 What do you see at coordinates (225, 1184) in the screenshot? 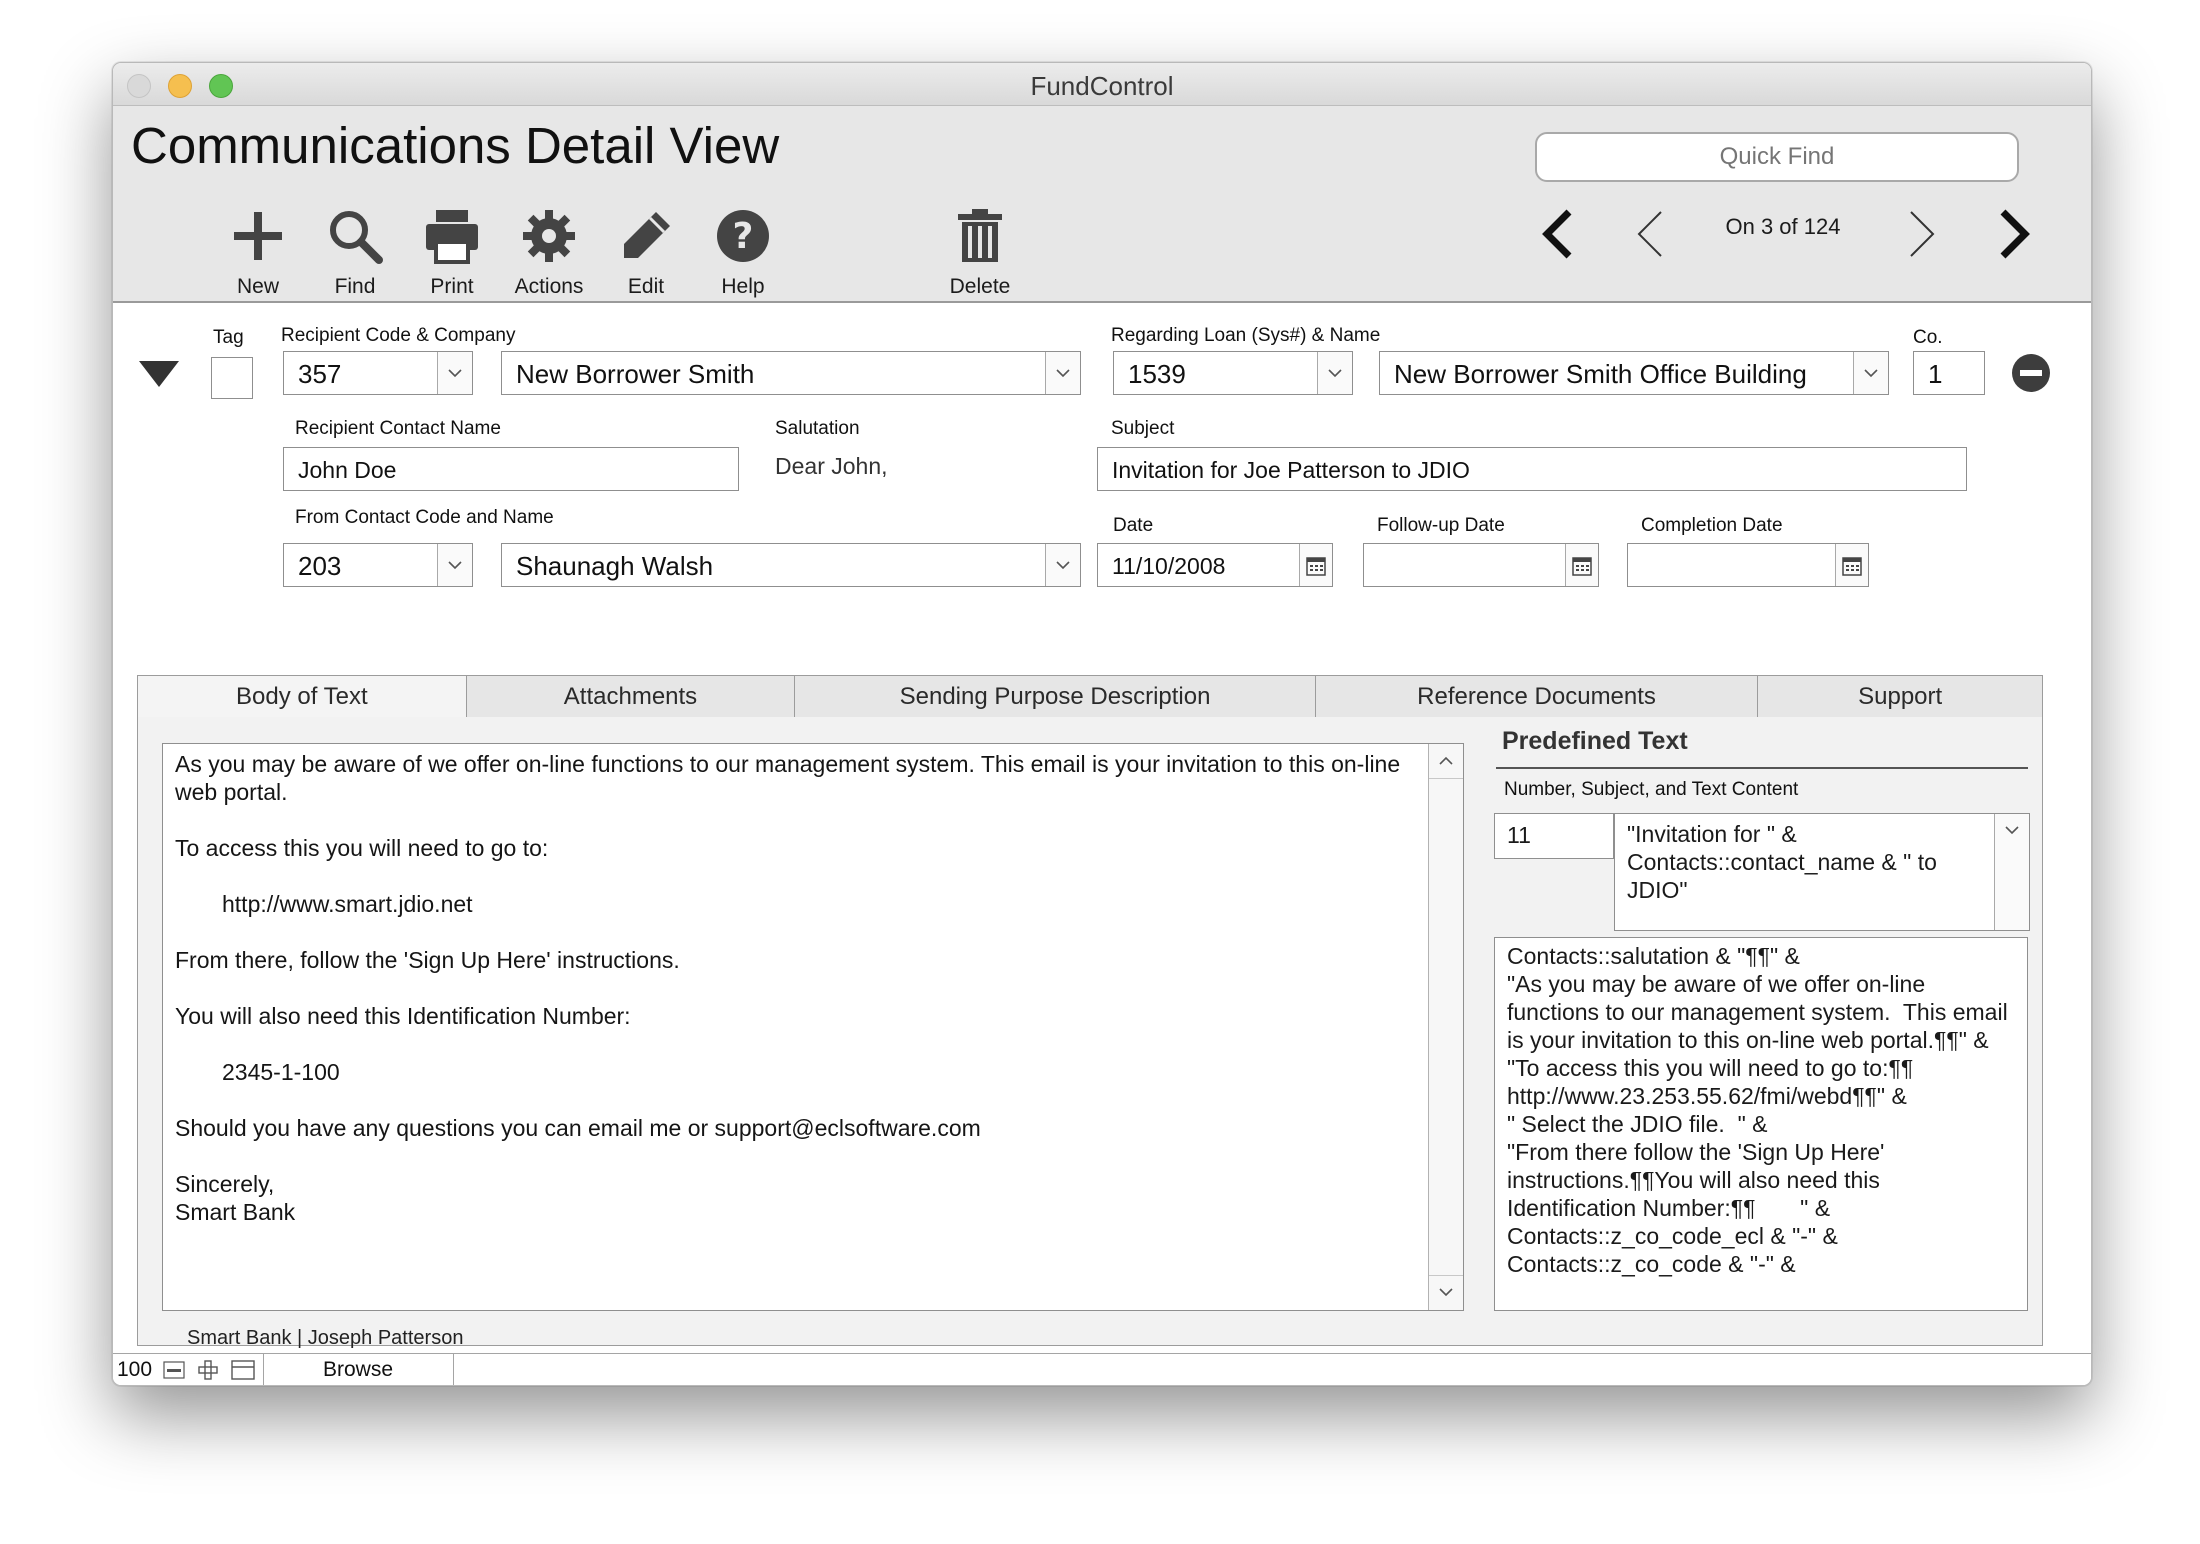
I see `body-closing: Sincerely,` at bounding box center [225, 1184].